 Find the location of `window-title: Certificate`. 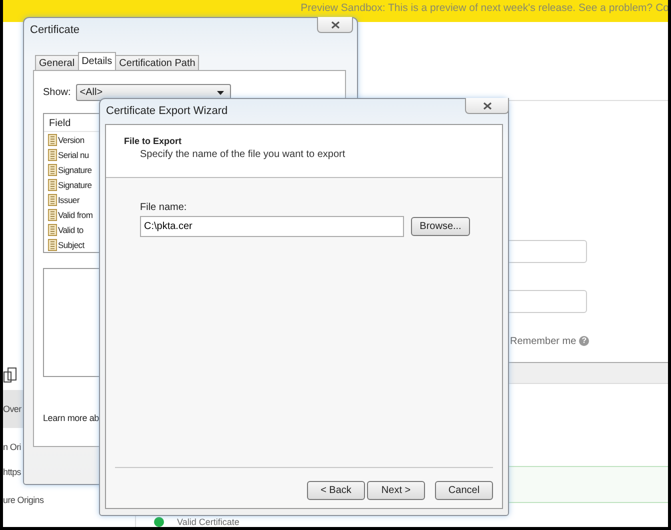

window-title: Certificate is located at coordinates (55, 30).